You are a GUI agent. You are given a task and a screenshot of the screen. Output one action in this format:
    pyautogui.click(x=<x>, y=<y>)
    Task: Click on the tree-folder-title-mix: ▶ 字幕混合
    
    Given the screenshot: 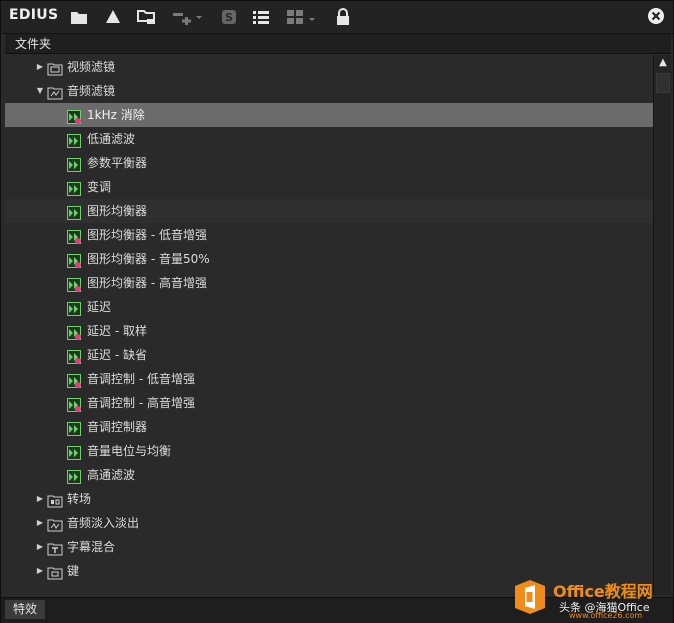 What is the action you would take?
    pyautogui.click(x=329, y=547)
    